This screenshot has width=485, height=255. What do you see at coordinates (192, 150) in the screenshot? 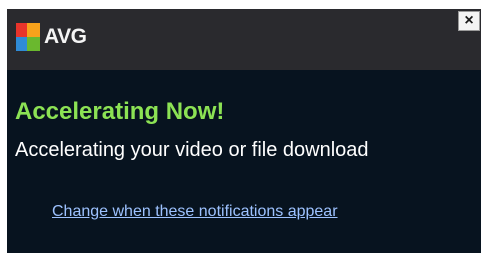
I see `notification-message: Accelerating your video or file download` at bounding box center [192, 150].